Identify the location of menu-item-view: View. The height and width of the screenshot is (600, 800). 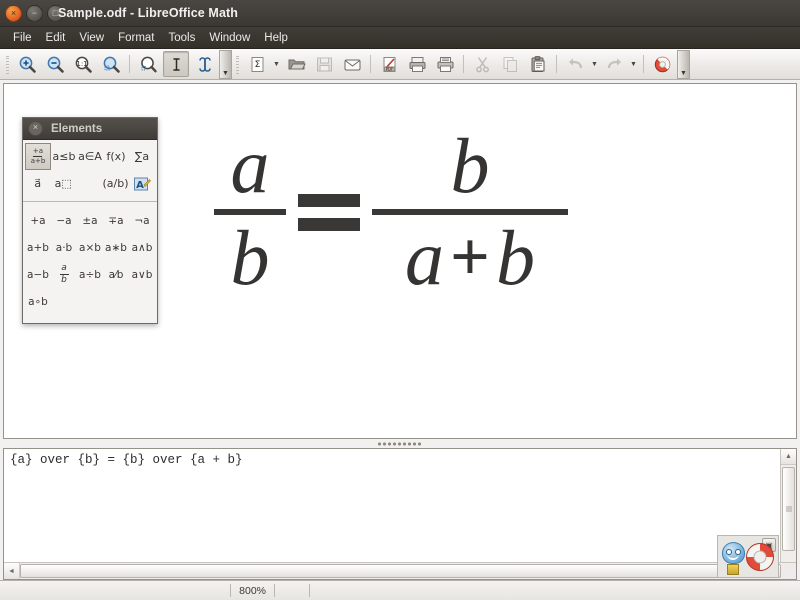
(91, 38).